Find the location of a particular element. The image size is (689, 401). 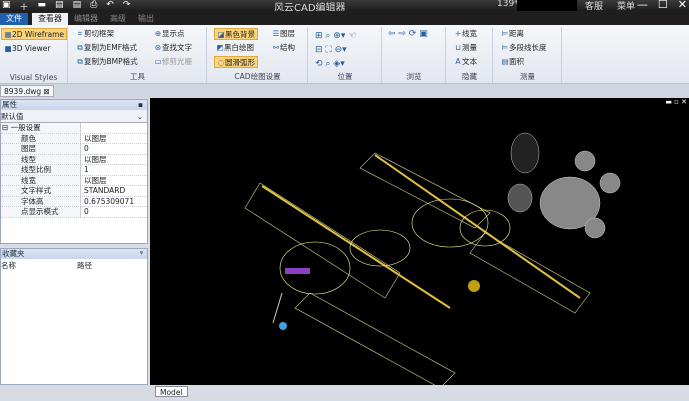

group-label: 工具 is located at coordinates (137, 76).